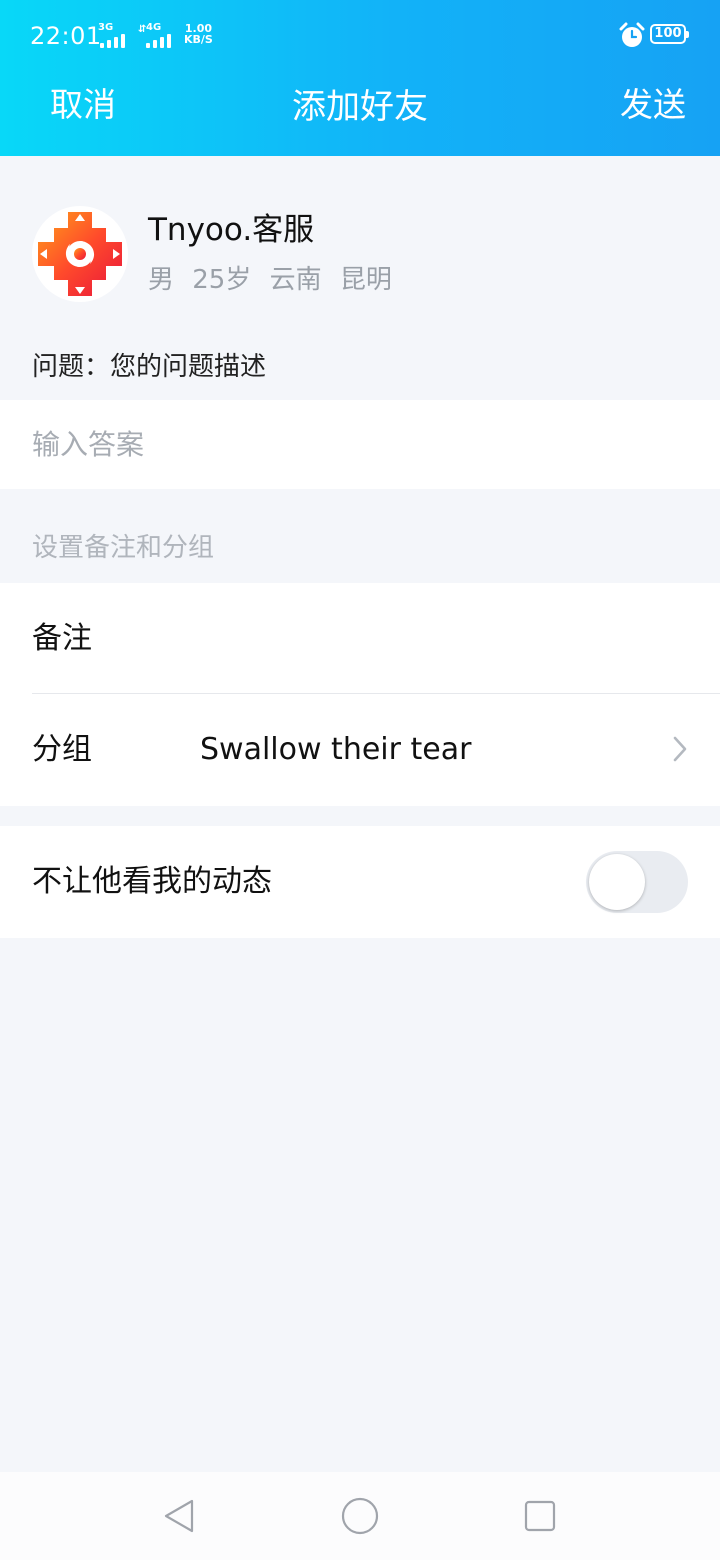 The height and width of the screenshot is (1560, 720). Describe the element at coordinates (360, 638) in the screenshot. I see `remark-row: 备注` at that location.